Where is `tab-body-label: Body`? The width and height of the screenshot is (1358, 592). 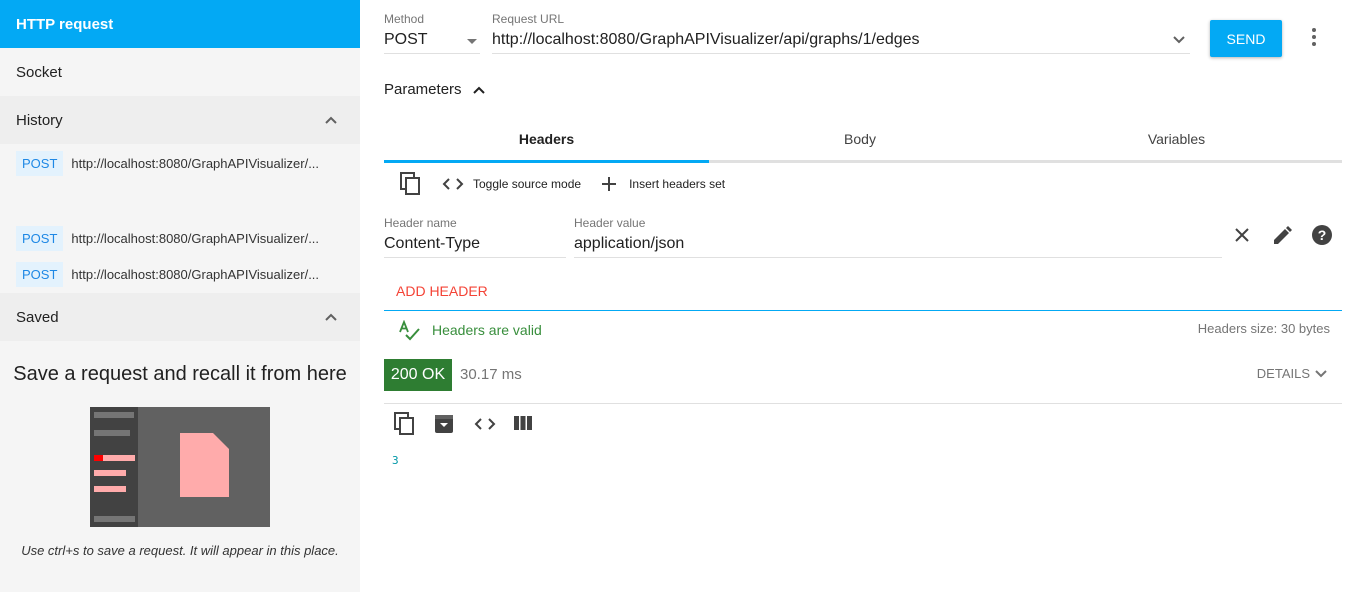
tab-body-label: Body is located at coordinates (860, 139).